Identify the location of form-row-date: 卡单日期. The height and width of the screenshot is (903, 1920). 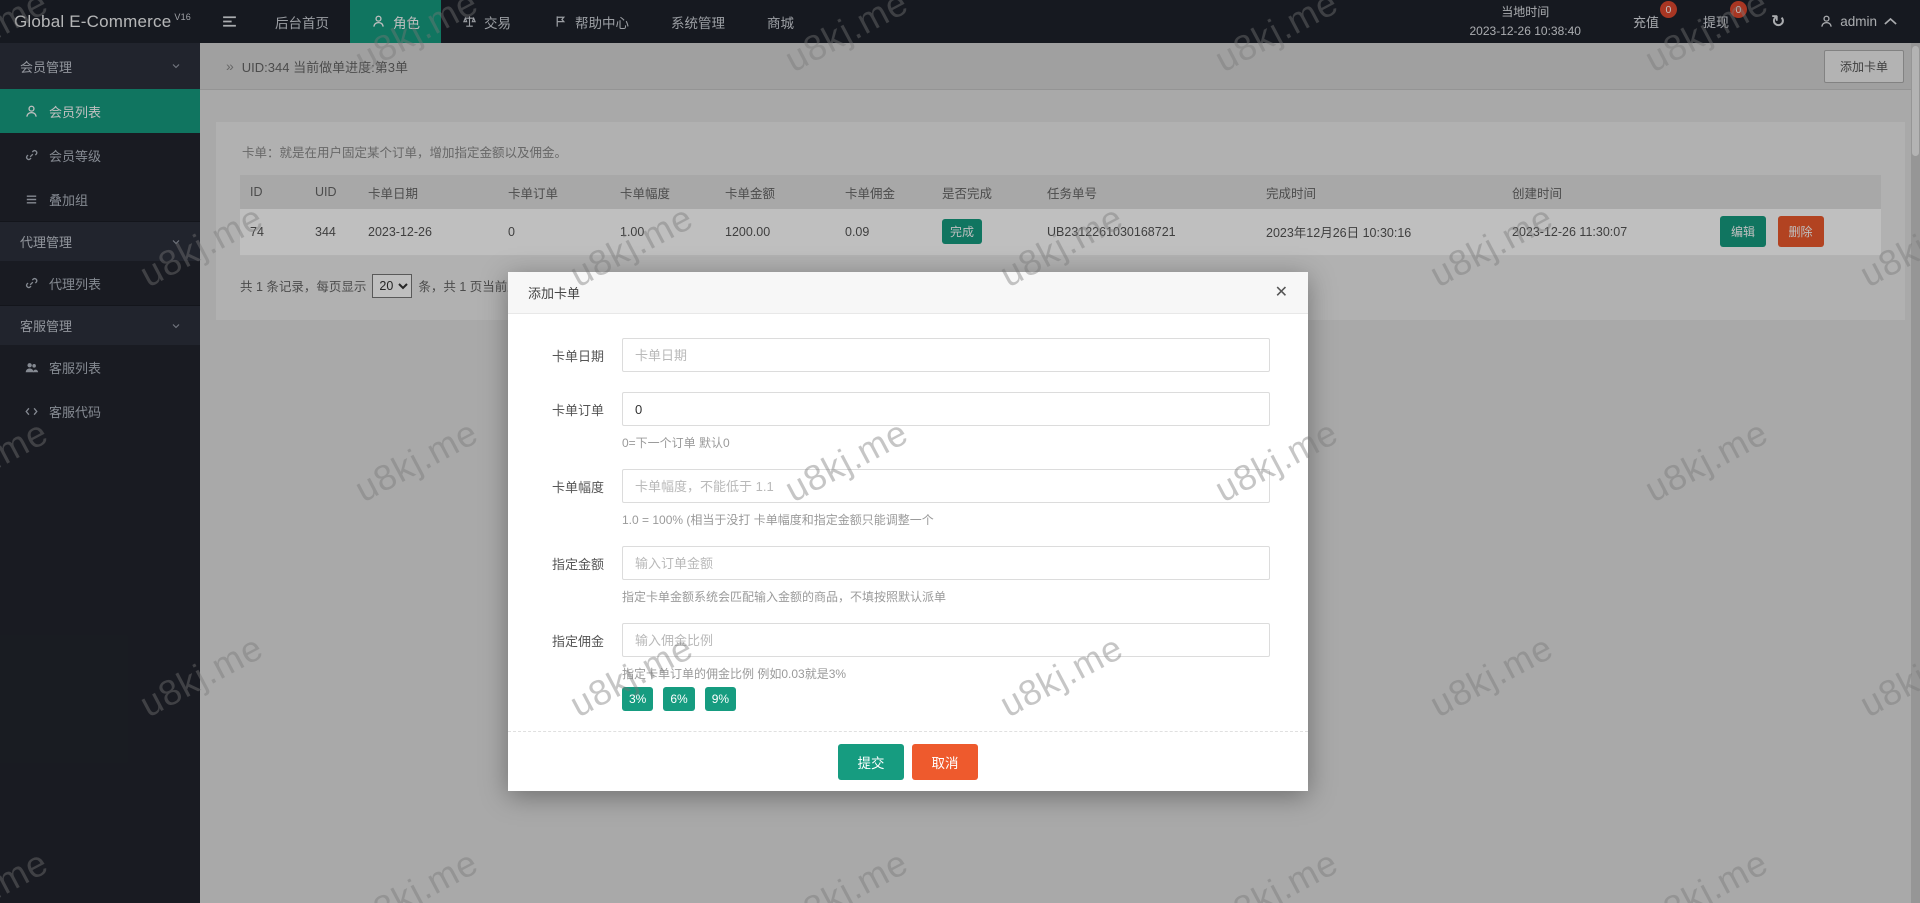
(908, 355).